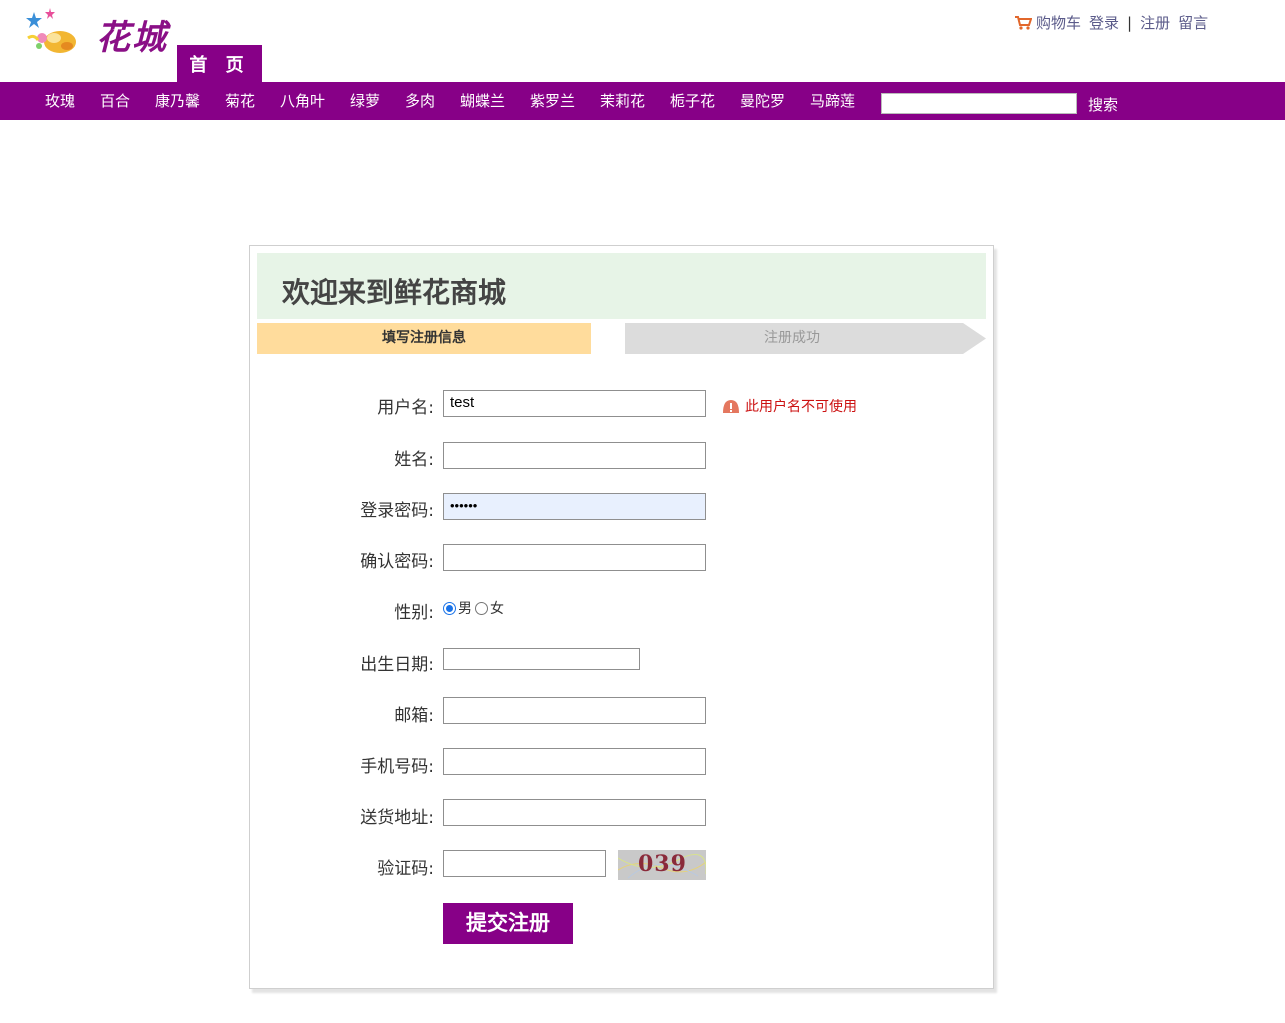 The width and height of the screenshot is (1285, 1023). I want to click on search-button: 搜索, so click(1103, 104).